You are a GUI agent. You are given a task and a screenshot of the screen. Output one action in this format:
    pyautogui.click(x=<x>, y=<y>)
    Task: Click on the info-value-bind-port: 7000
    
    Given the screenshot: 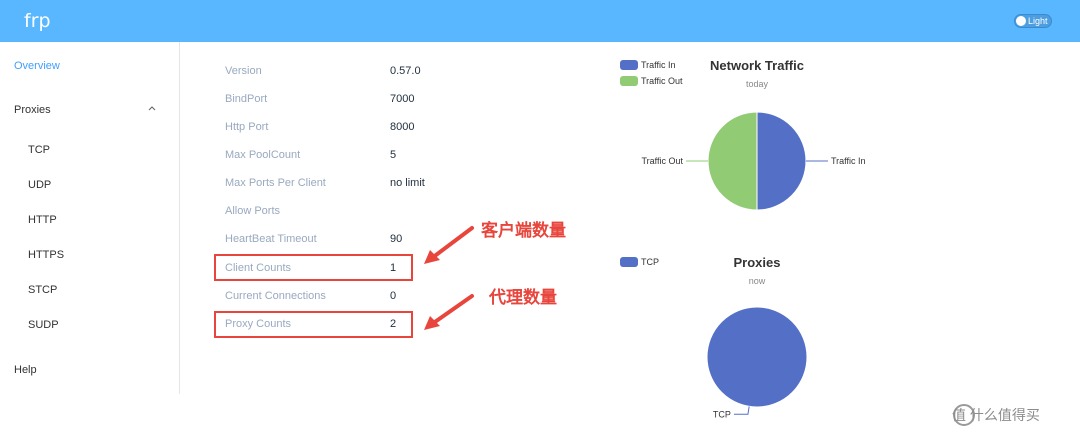 What is the action you would take?
    pyautogui.click(x=402, y=99)
    